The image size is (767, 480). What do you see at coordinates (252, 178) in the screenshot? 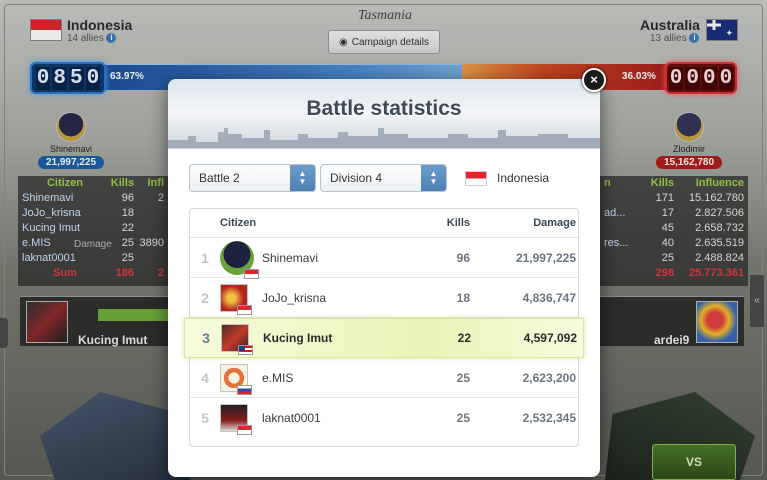
I see `battle-select: Battle 2 ▲ ▼` at bounding box center [252, 178].